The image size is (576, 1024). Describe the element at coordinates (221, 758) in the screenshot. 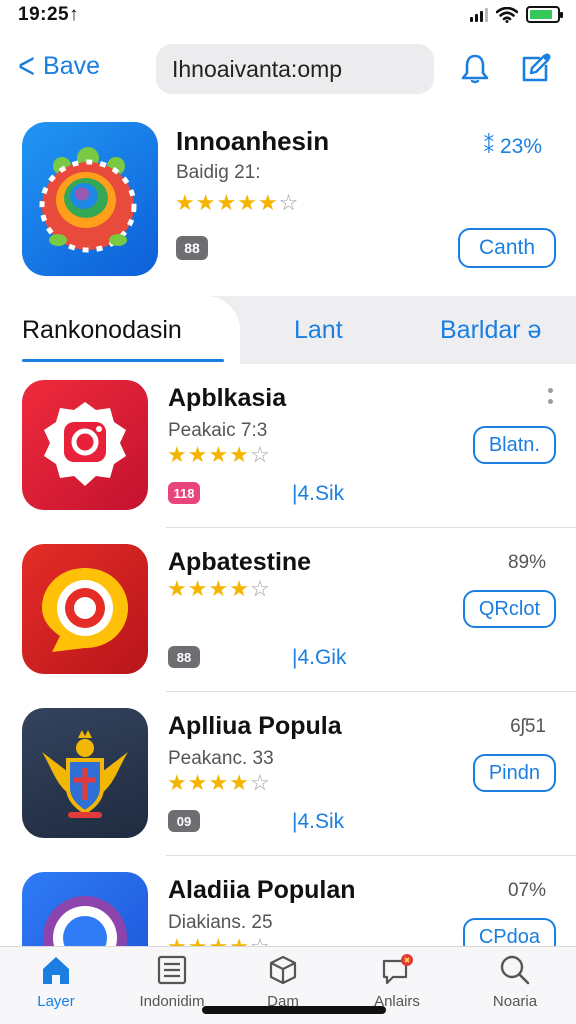

I see `app-subtitle: Peakanc. 33` at that location.